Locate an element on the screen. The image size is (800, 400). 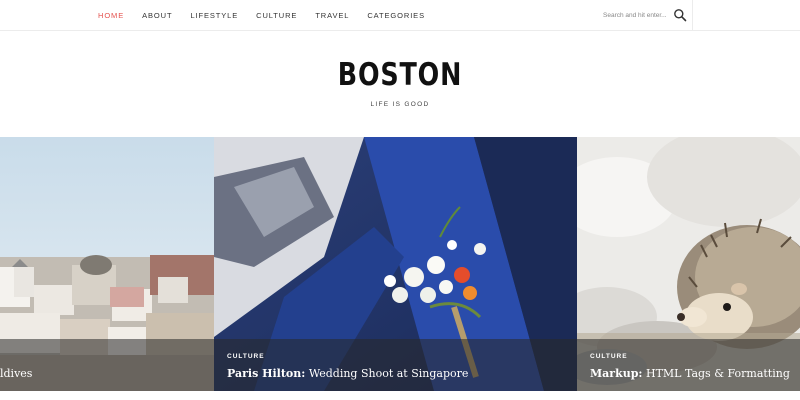
search-box is located at coordinates (644, 15).